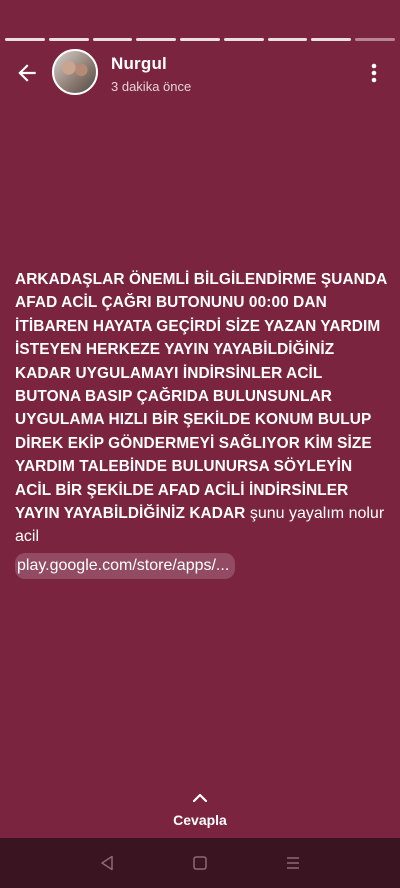  I want to click on back-arrow-icon, so click(27, 73).